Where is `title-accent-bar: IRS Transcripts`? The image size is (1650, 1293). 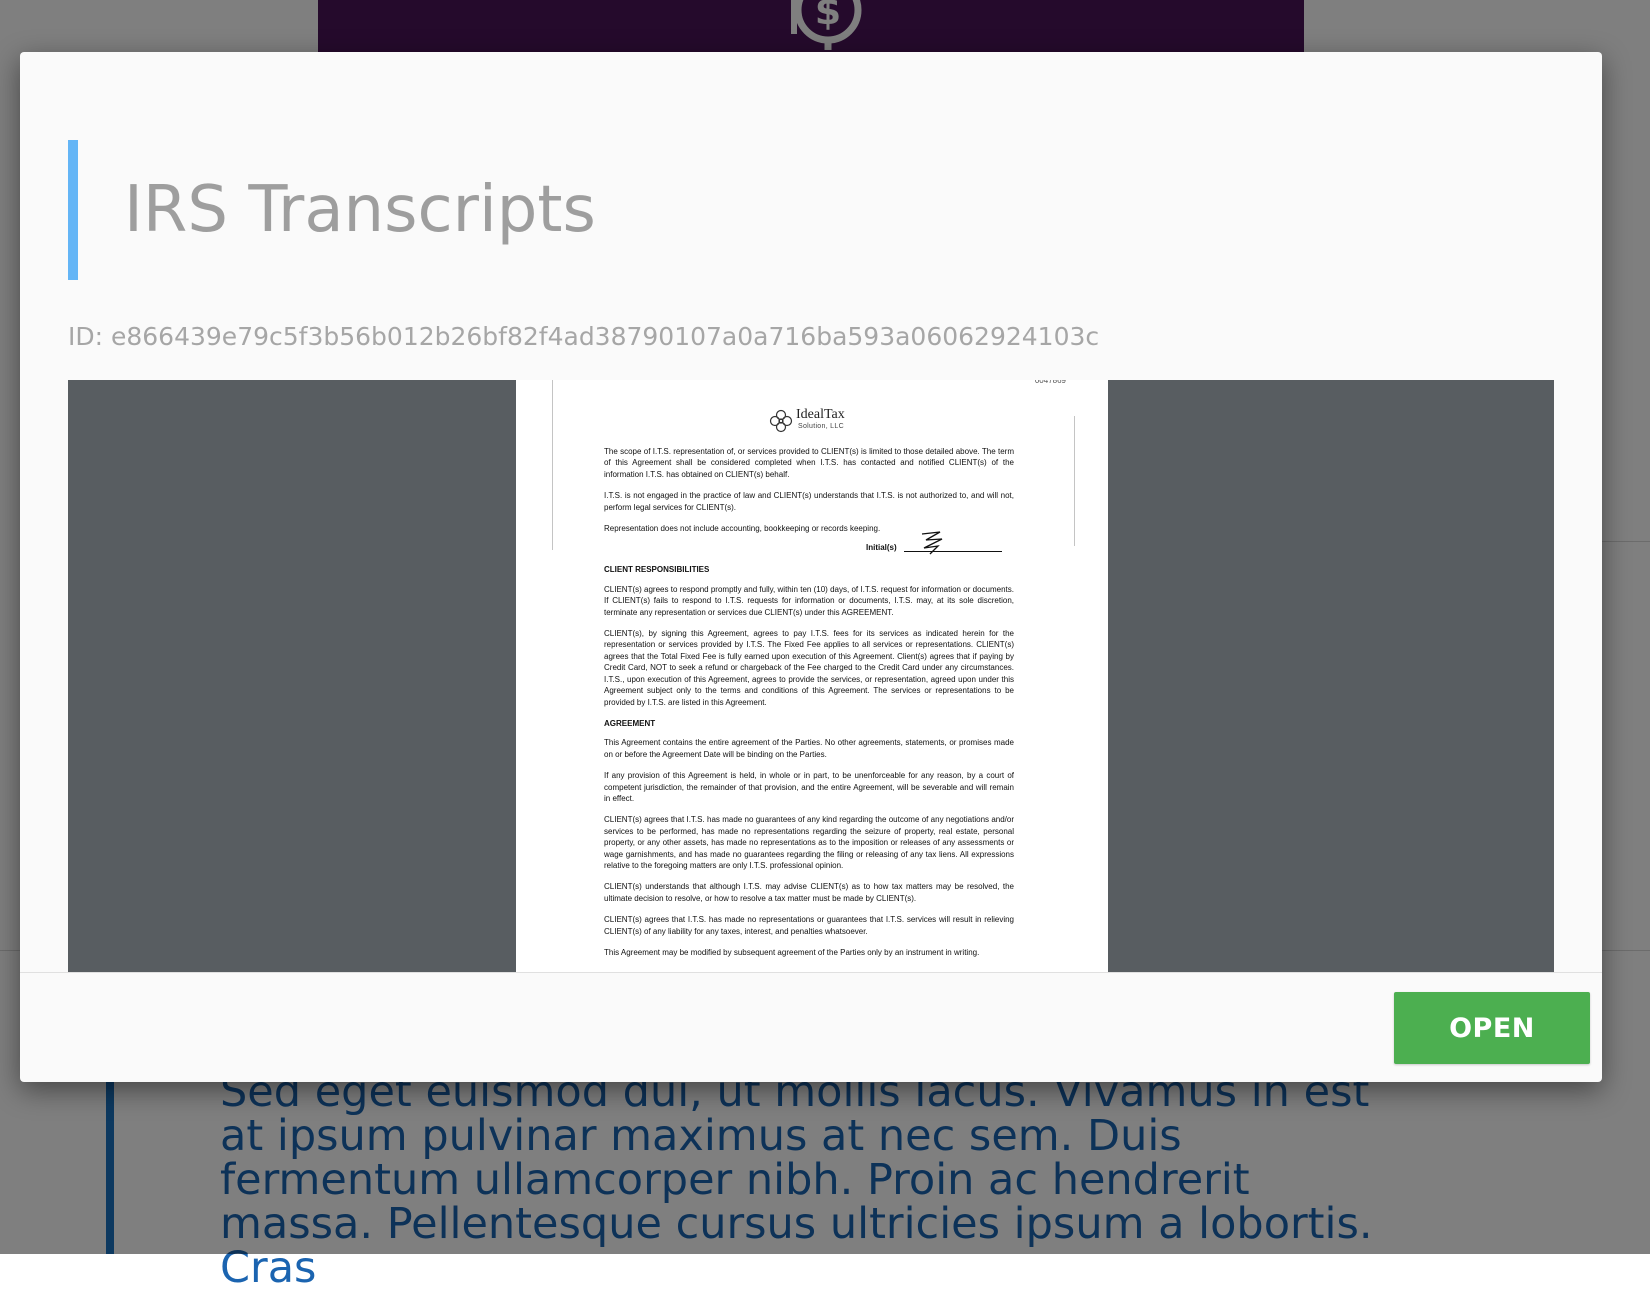
title-accent-bar: IRS Transcripts is located at coordinates (332, 210).